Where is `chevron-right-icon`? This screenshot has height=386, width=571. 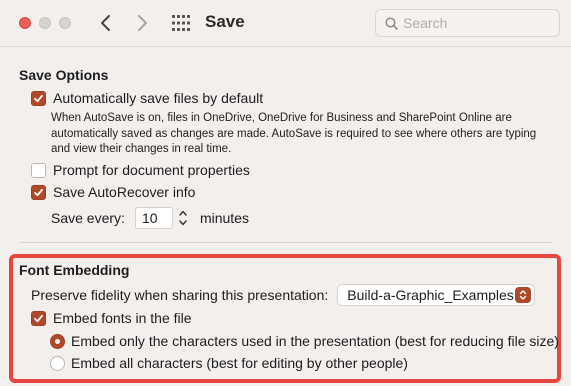
chevron-right-icon is located at coordinates (142, 23).